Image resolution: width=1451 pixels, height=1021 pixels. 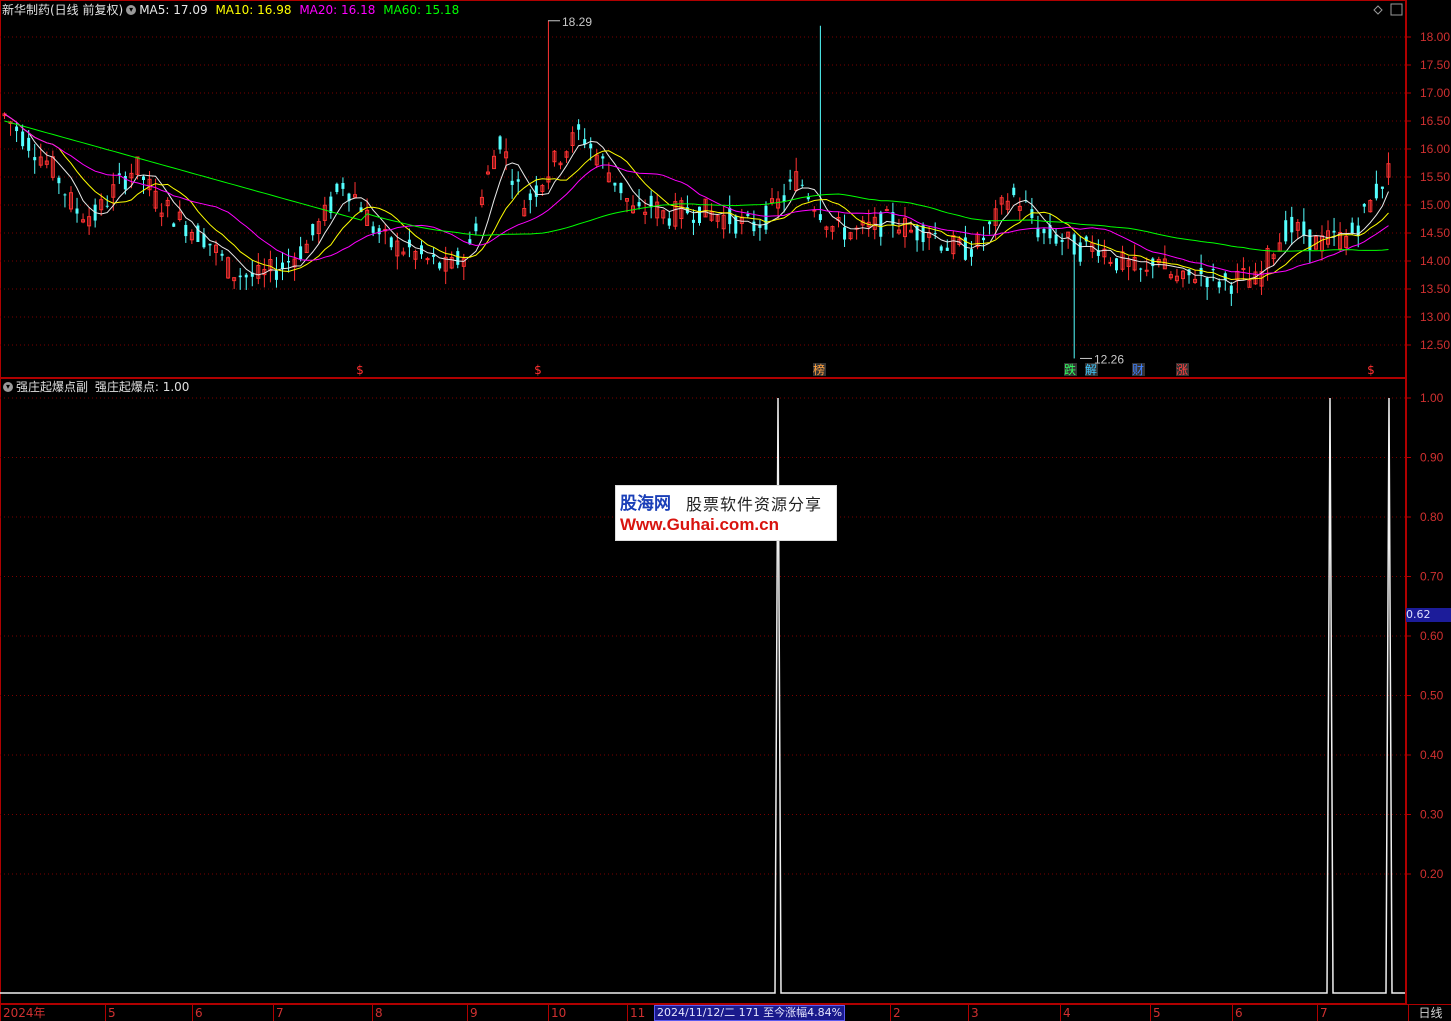 What do you see at coordinates (1435, 121) in the screenshot?
I see `price-tick-label: 16.50` at bounding box center [1435, 121].